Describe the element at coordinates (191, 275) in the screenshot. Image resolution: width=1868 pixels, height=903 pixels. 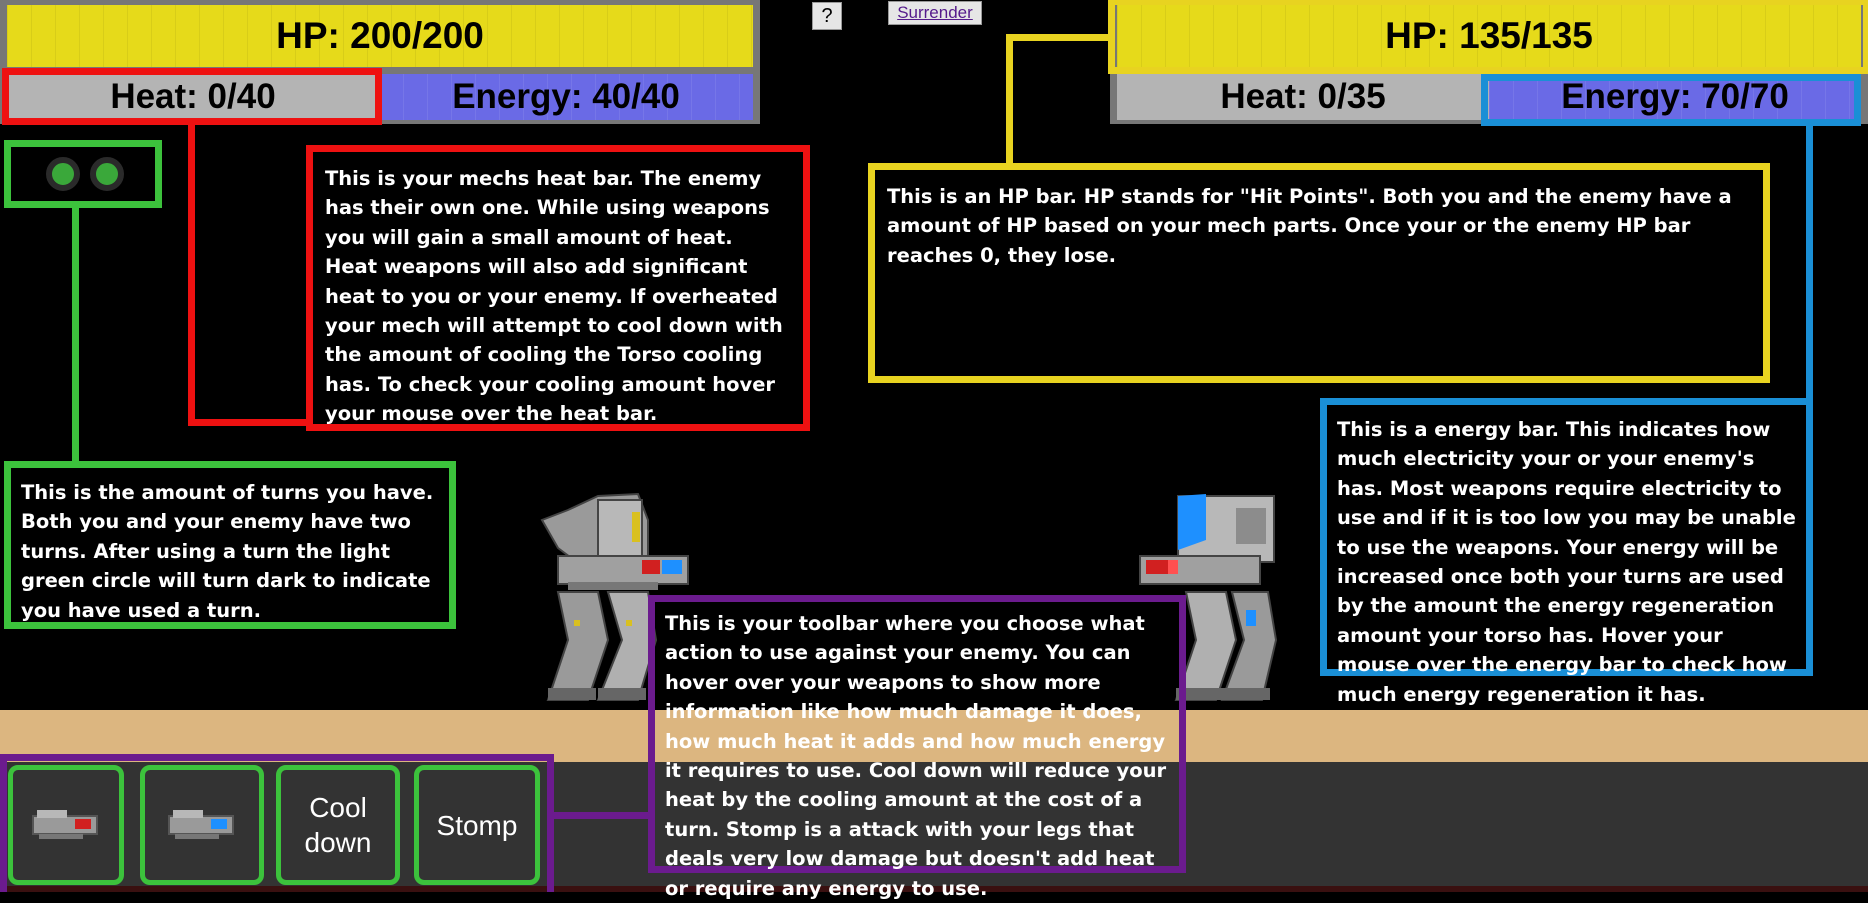
I see `heat-connector-v` at that location.